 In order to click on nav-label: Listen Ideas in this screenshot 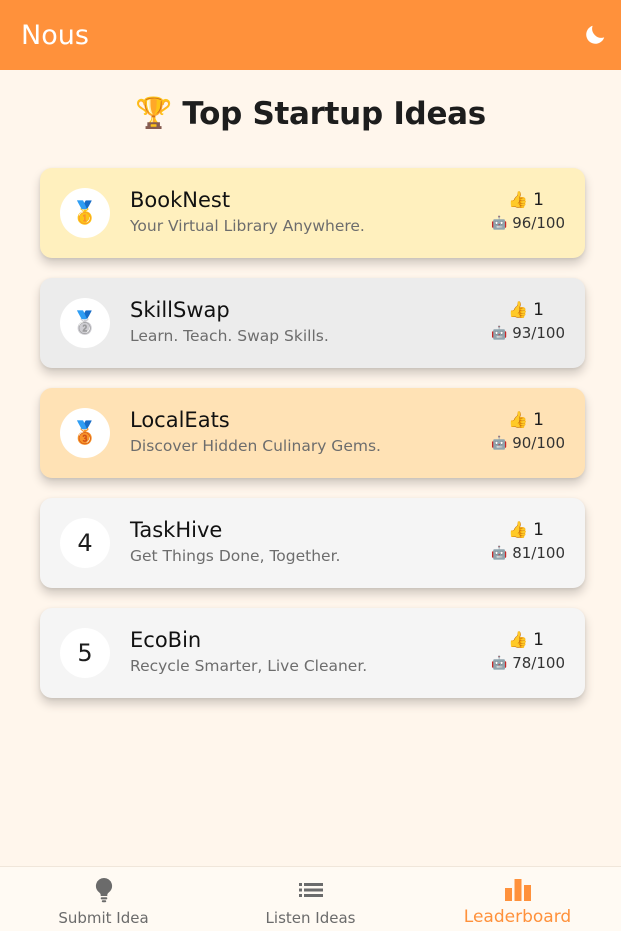, I will do `click(310, 918)`.